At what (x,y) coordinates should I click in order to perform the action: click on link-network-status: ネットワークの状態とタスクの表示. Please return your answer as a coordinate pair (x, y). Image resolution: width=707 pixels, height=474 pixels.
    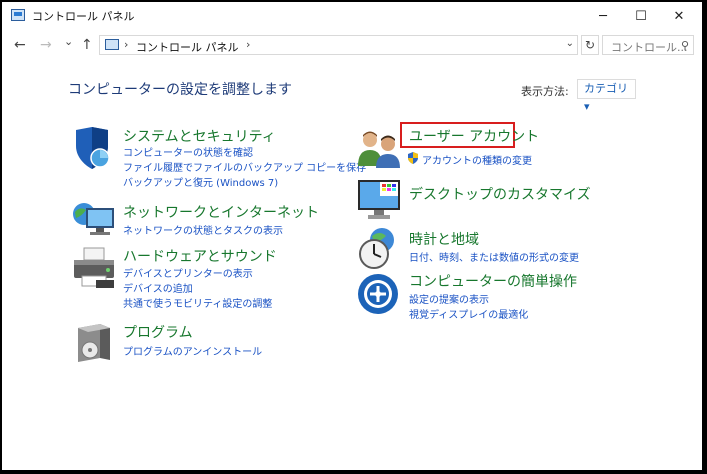
    Looking at the image, I should click on (203, 229).